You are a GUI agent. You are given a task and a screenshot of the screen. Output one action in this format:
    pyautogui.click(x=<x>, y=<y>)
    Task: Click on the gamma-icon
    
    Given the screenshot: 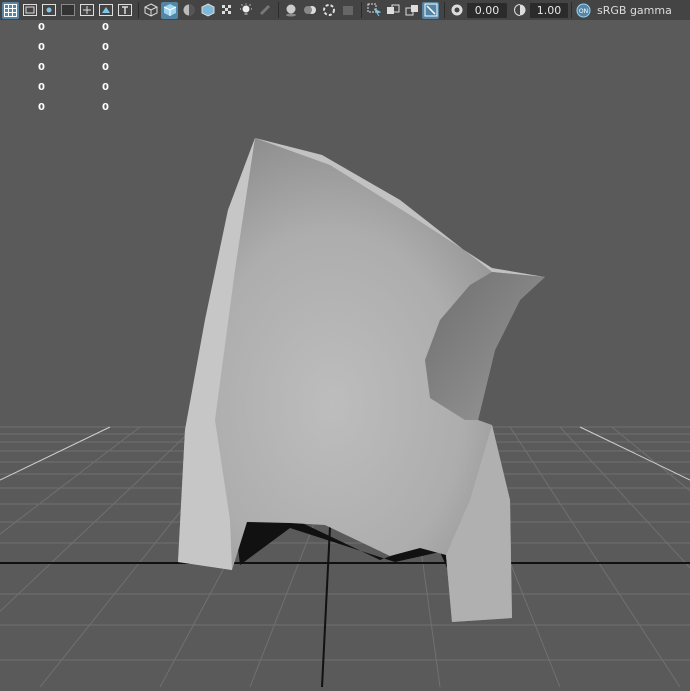 What is the action you would take?
    pyautogui.click(x=519, y=10)
    